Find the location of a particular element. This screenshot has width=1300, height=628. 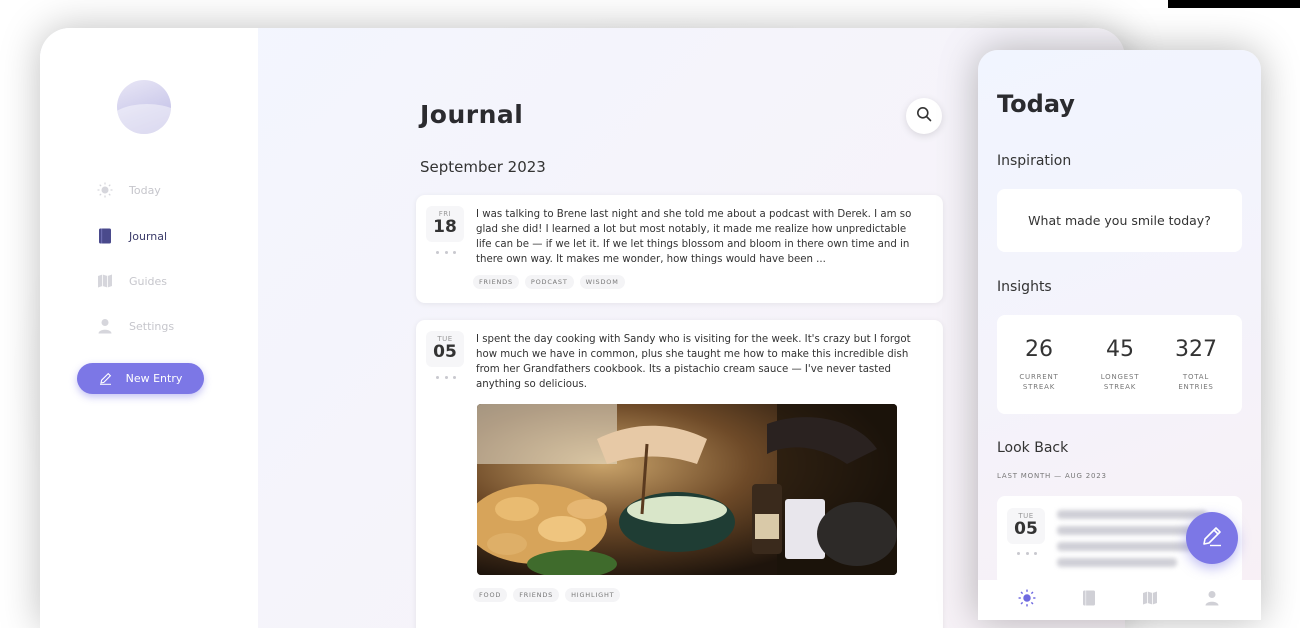

stat-total-entries: 327 TOTAL ENTRIES is located at coordinates (1196, 364).